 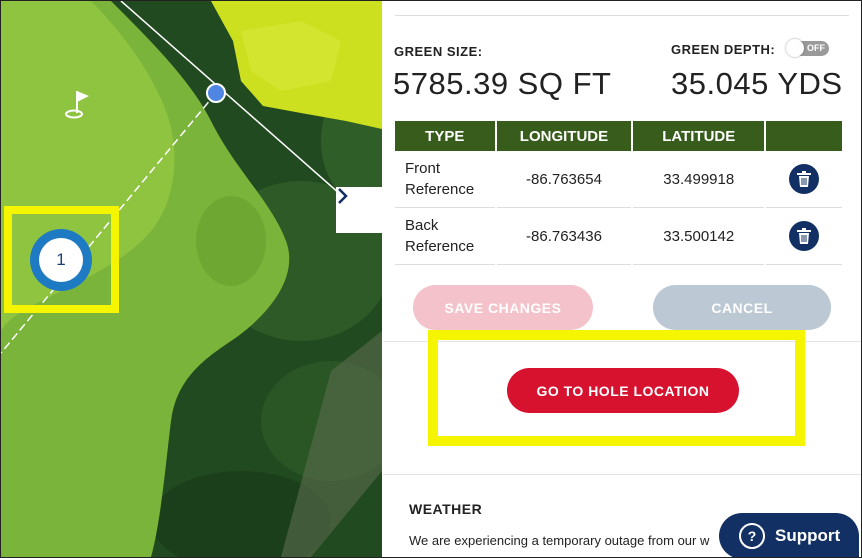 I want to click on col-actions, so click(x=804, y=136).